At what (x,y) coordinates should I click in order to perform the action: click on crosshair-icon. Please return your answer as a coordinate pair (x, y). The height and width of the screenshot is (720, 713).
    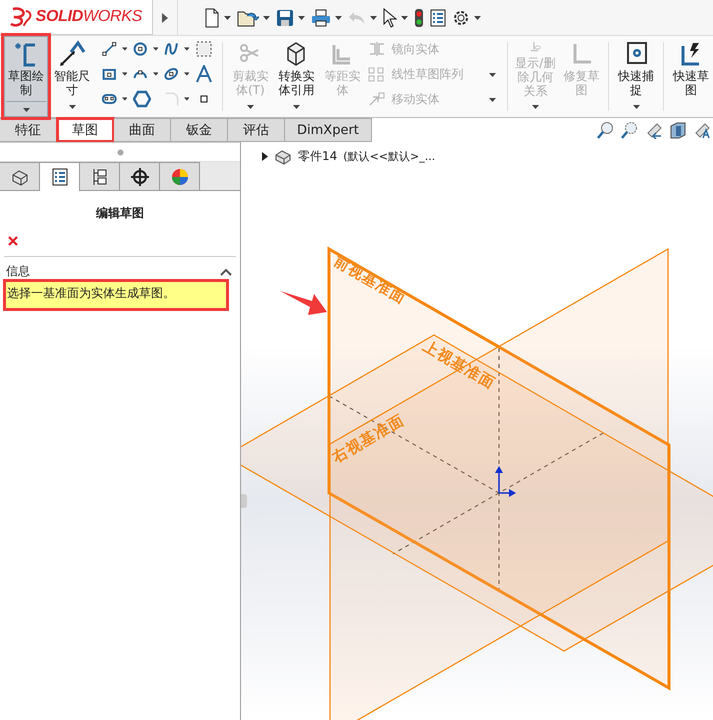
    Looking at the image, I should click on (140, 176).